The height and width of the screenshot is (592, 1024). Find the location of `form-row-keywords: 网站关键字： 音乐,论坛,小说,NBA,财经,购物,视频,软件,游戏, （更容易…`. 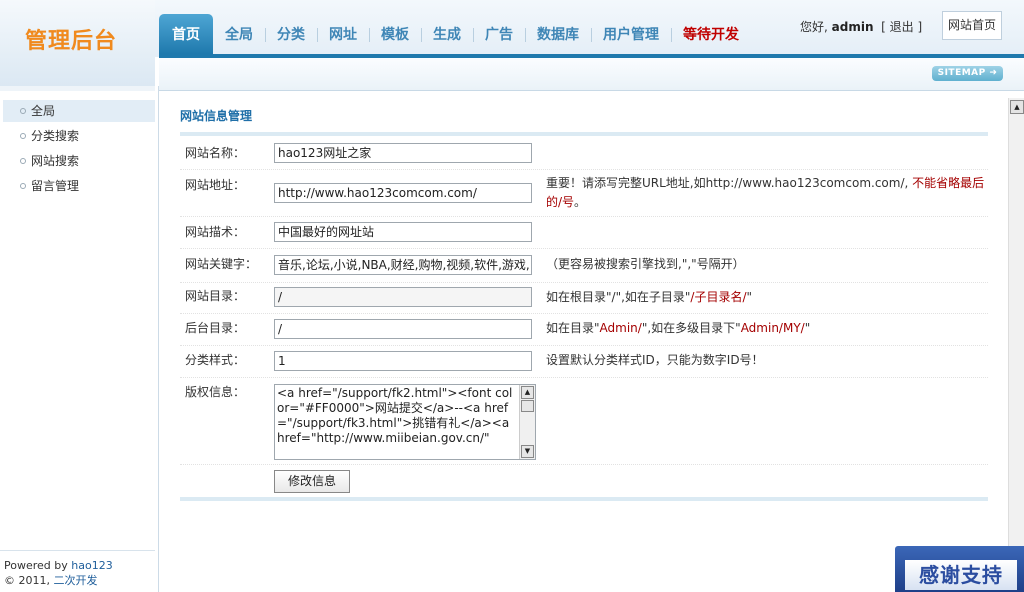

form-row-keywords: 网站关键字： 音乐,论坛,小说,NBA,财经,购物,视频,软件,游戏, （更容易… is located at coordinates (584, 266).